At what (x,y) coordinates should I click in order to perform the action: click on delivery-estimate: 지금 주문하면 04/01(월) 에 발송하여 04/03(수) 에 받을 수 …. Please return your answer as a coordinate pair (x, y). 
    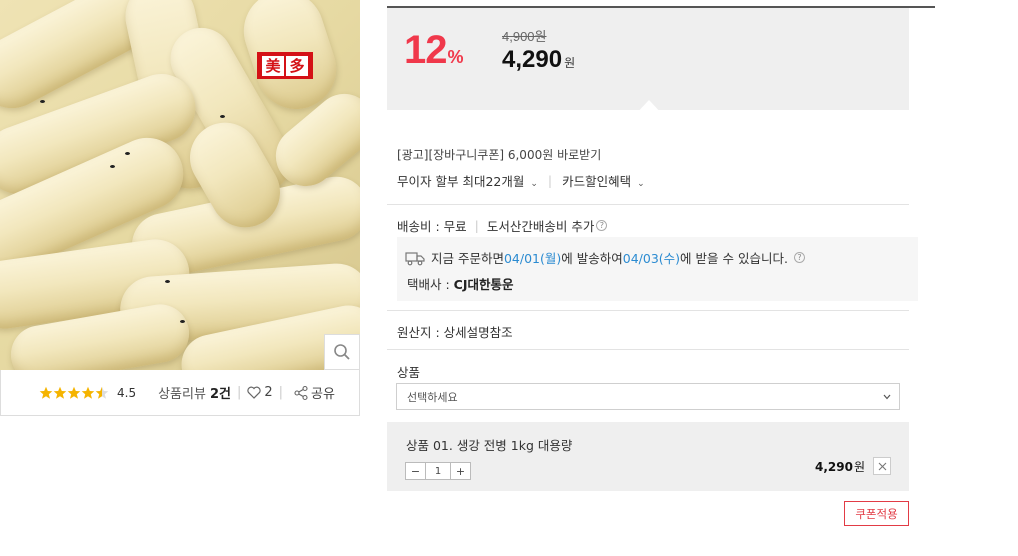
    Looking at the image, I should click on (605, 257).